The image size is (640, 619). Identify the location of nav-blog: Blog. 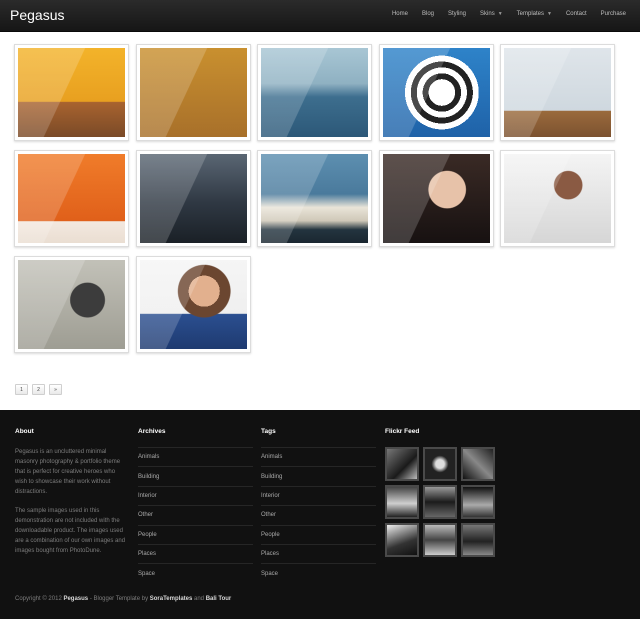
(428, 14).